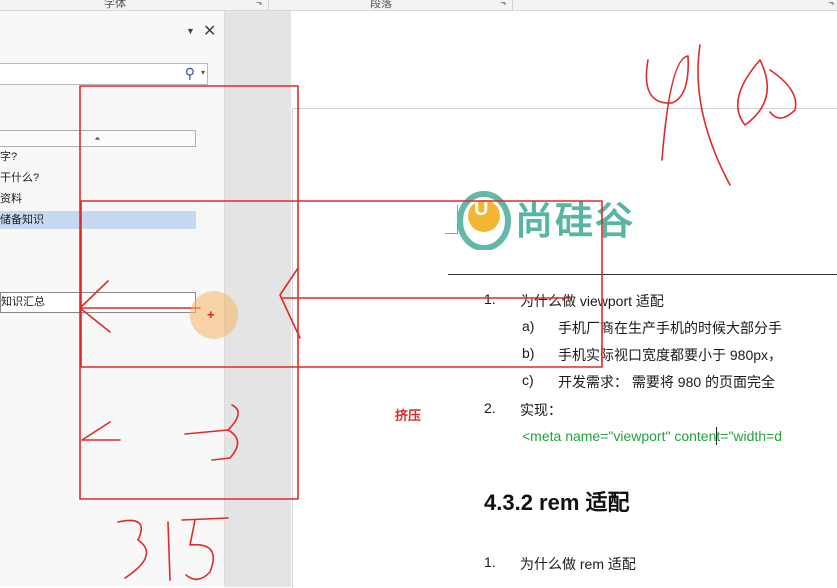  Describe the element at coordinates (101, 431) in the screenshot. I see `annotation-arrow-bottom-left` at that location.